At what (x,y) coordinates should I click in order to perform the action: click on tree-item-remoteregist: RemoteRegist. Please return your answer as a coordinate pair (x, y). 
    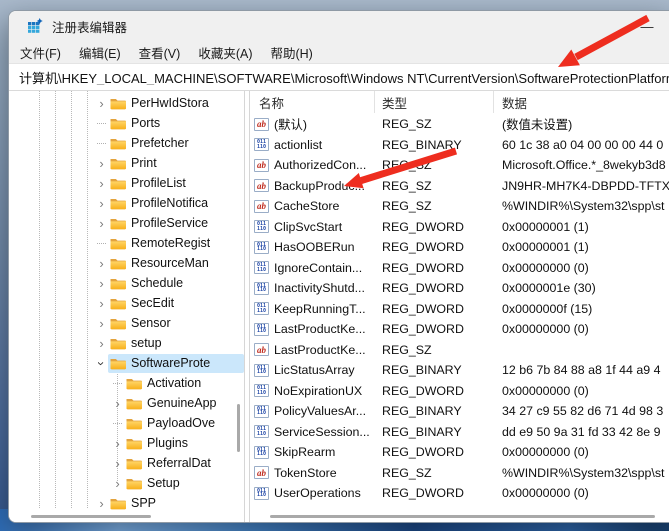
    Looking at the image, I should click on (126, 243).